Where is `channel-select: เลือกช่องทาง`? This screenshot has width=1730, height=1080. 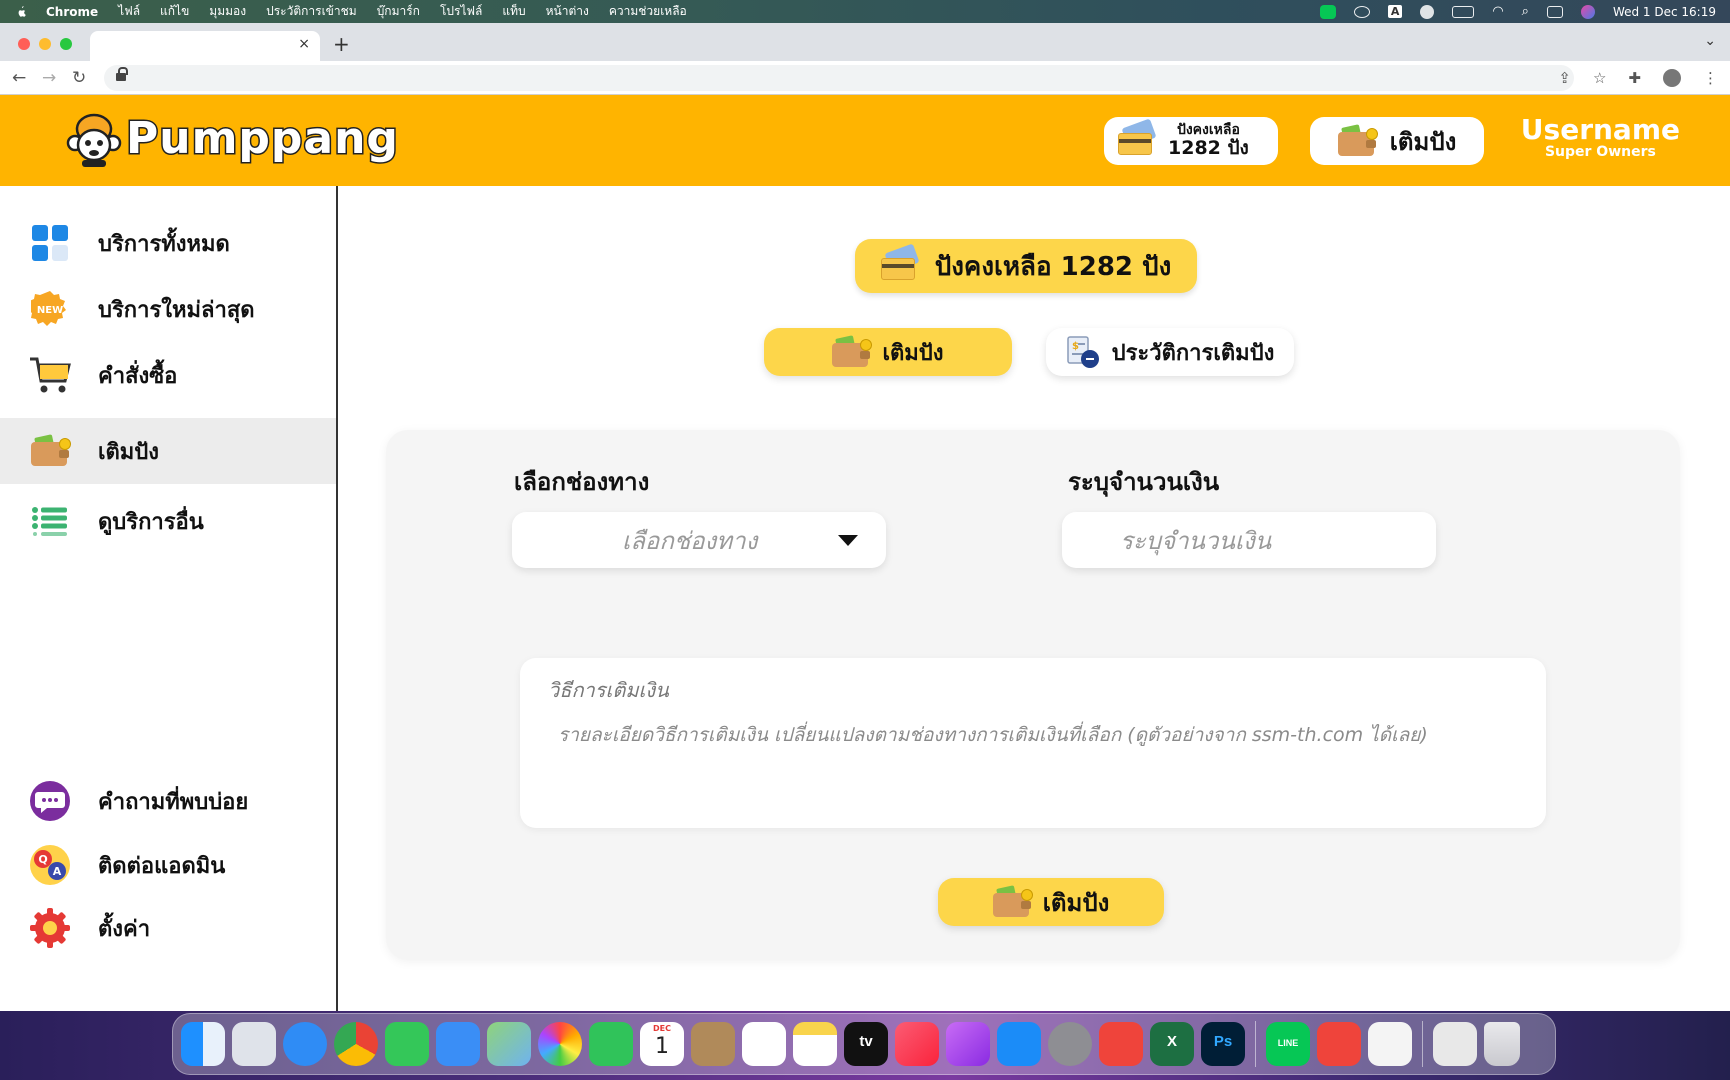 channel-select: เลือกช่องทาง is located at coordinates (699, 540).